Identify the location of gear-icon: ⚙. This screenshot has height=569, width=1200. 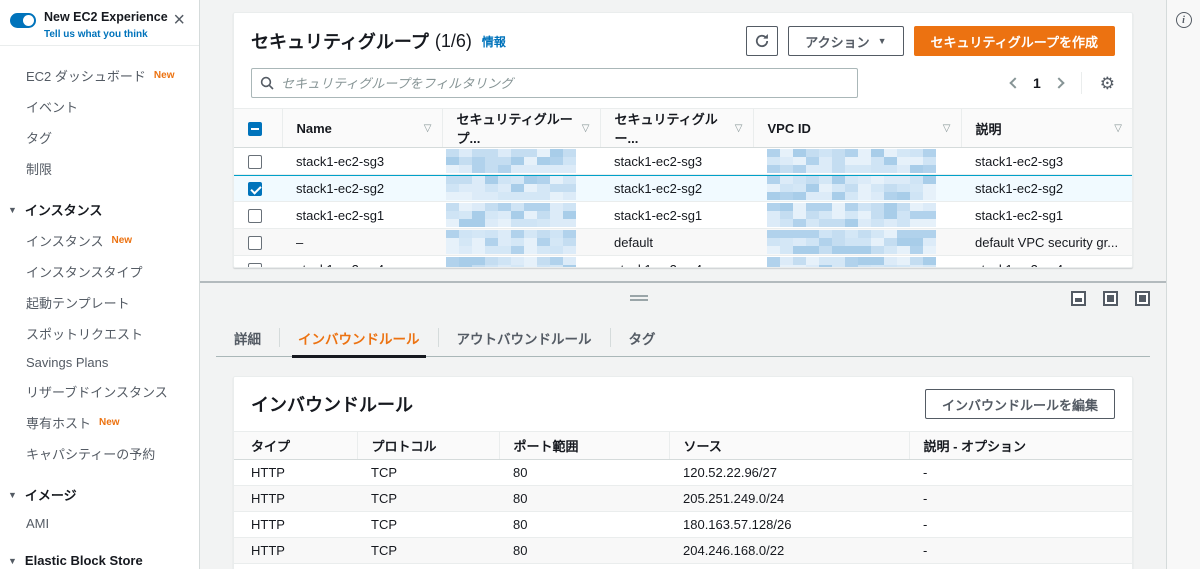
(1107, 83).